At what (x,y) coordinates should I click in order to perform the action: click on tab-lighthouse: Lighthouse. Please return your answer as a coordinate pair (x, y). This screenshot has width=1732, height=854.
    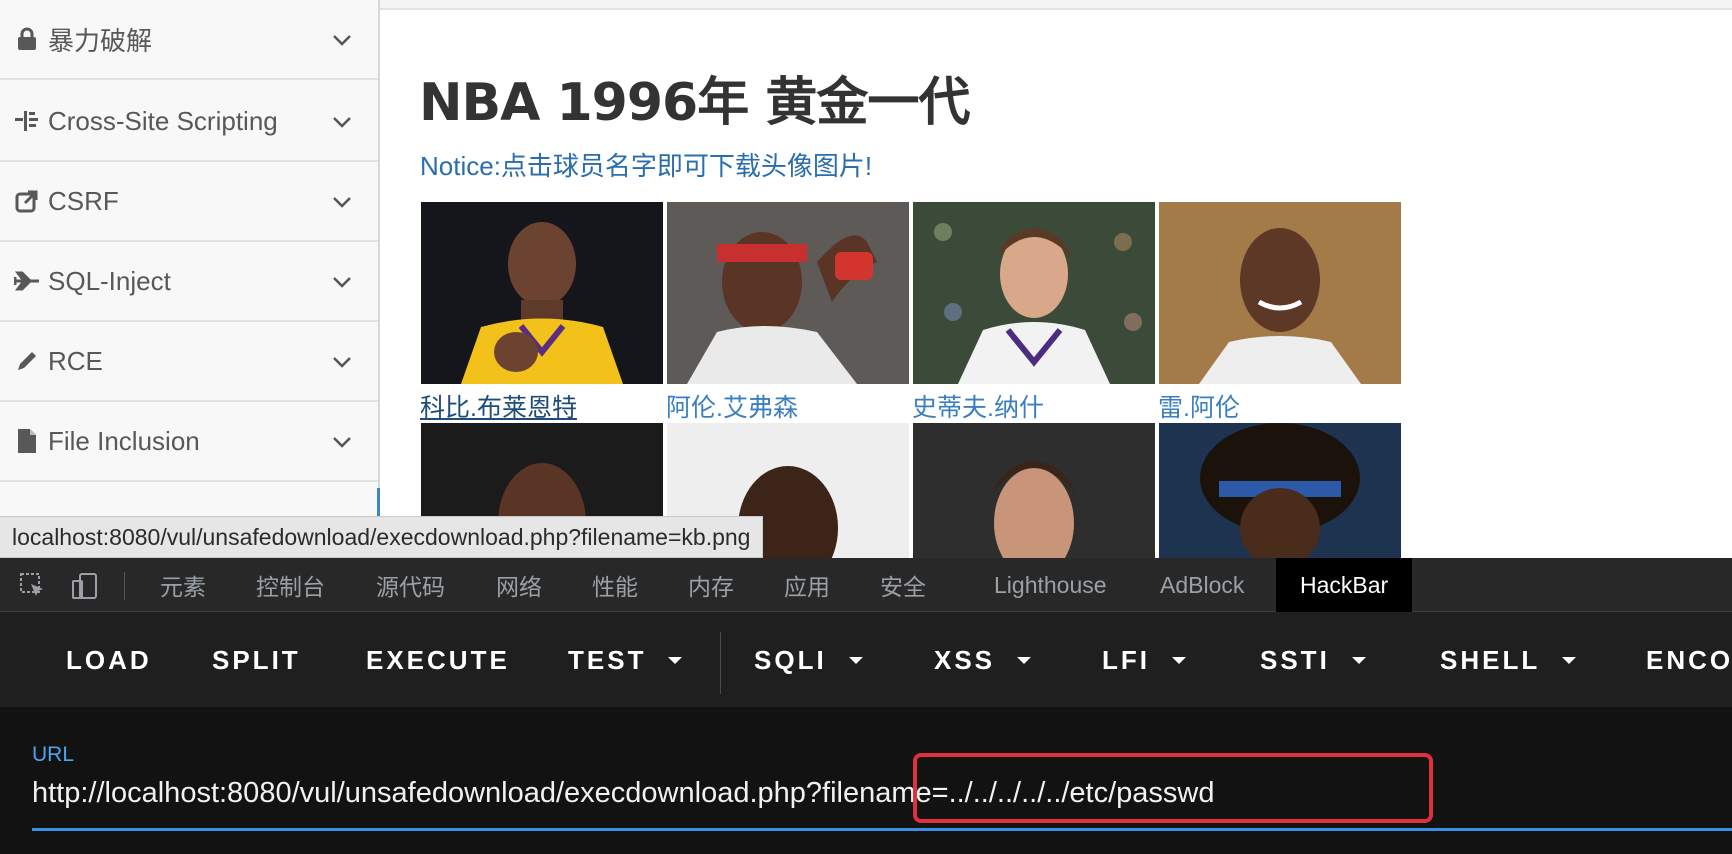
    Looking at the image, I should click on (1050, 585).